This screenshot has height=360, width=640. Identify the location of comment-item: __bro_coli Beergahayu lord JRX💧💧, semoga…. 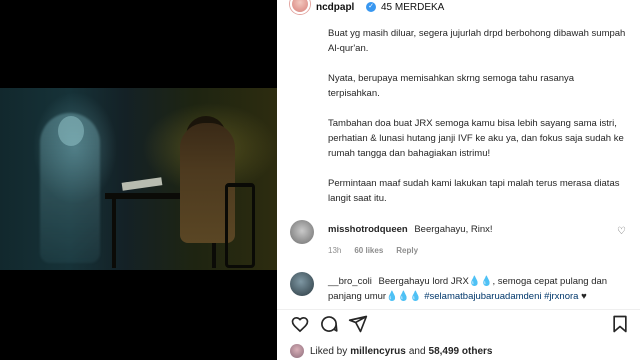
(460, 289).